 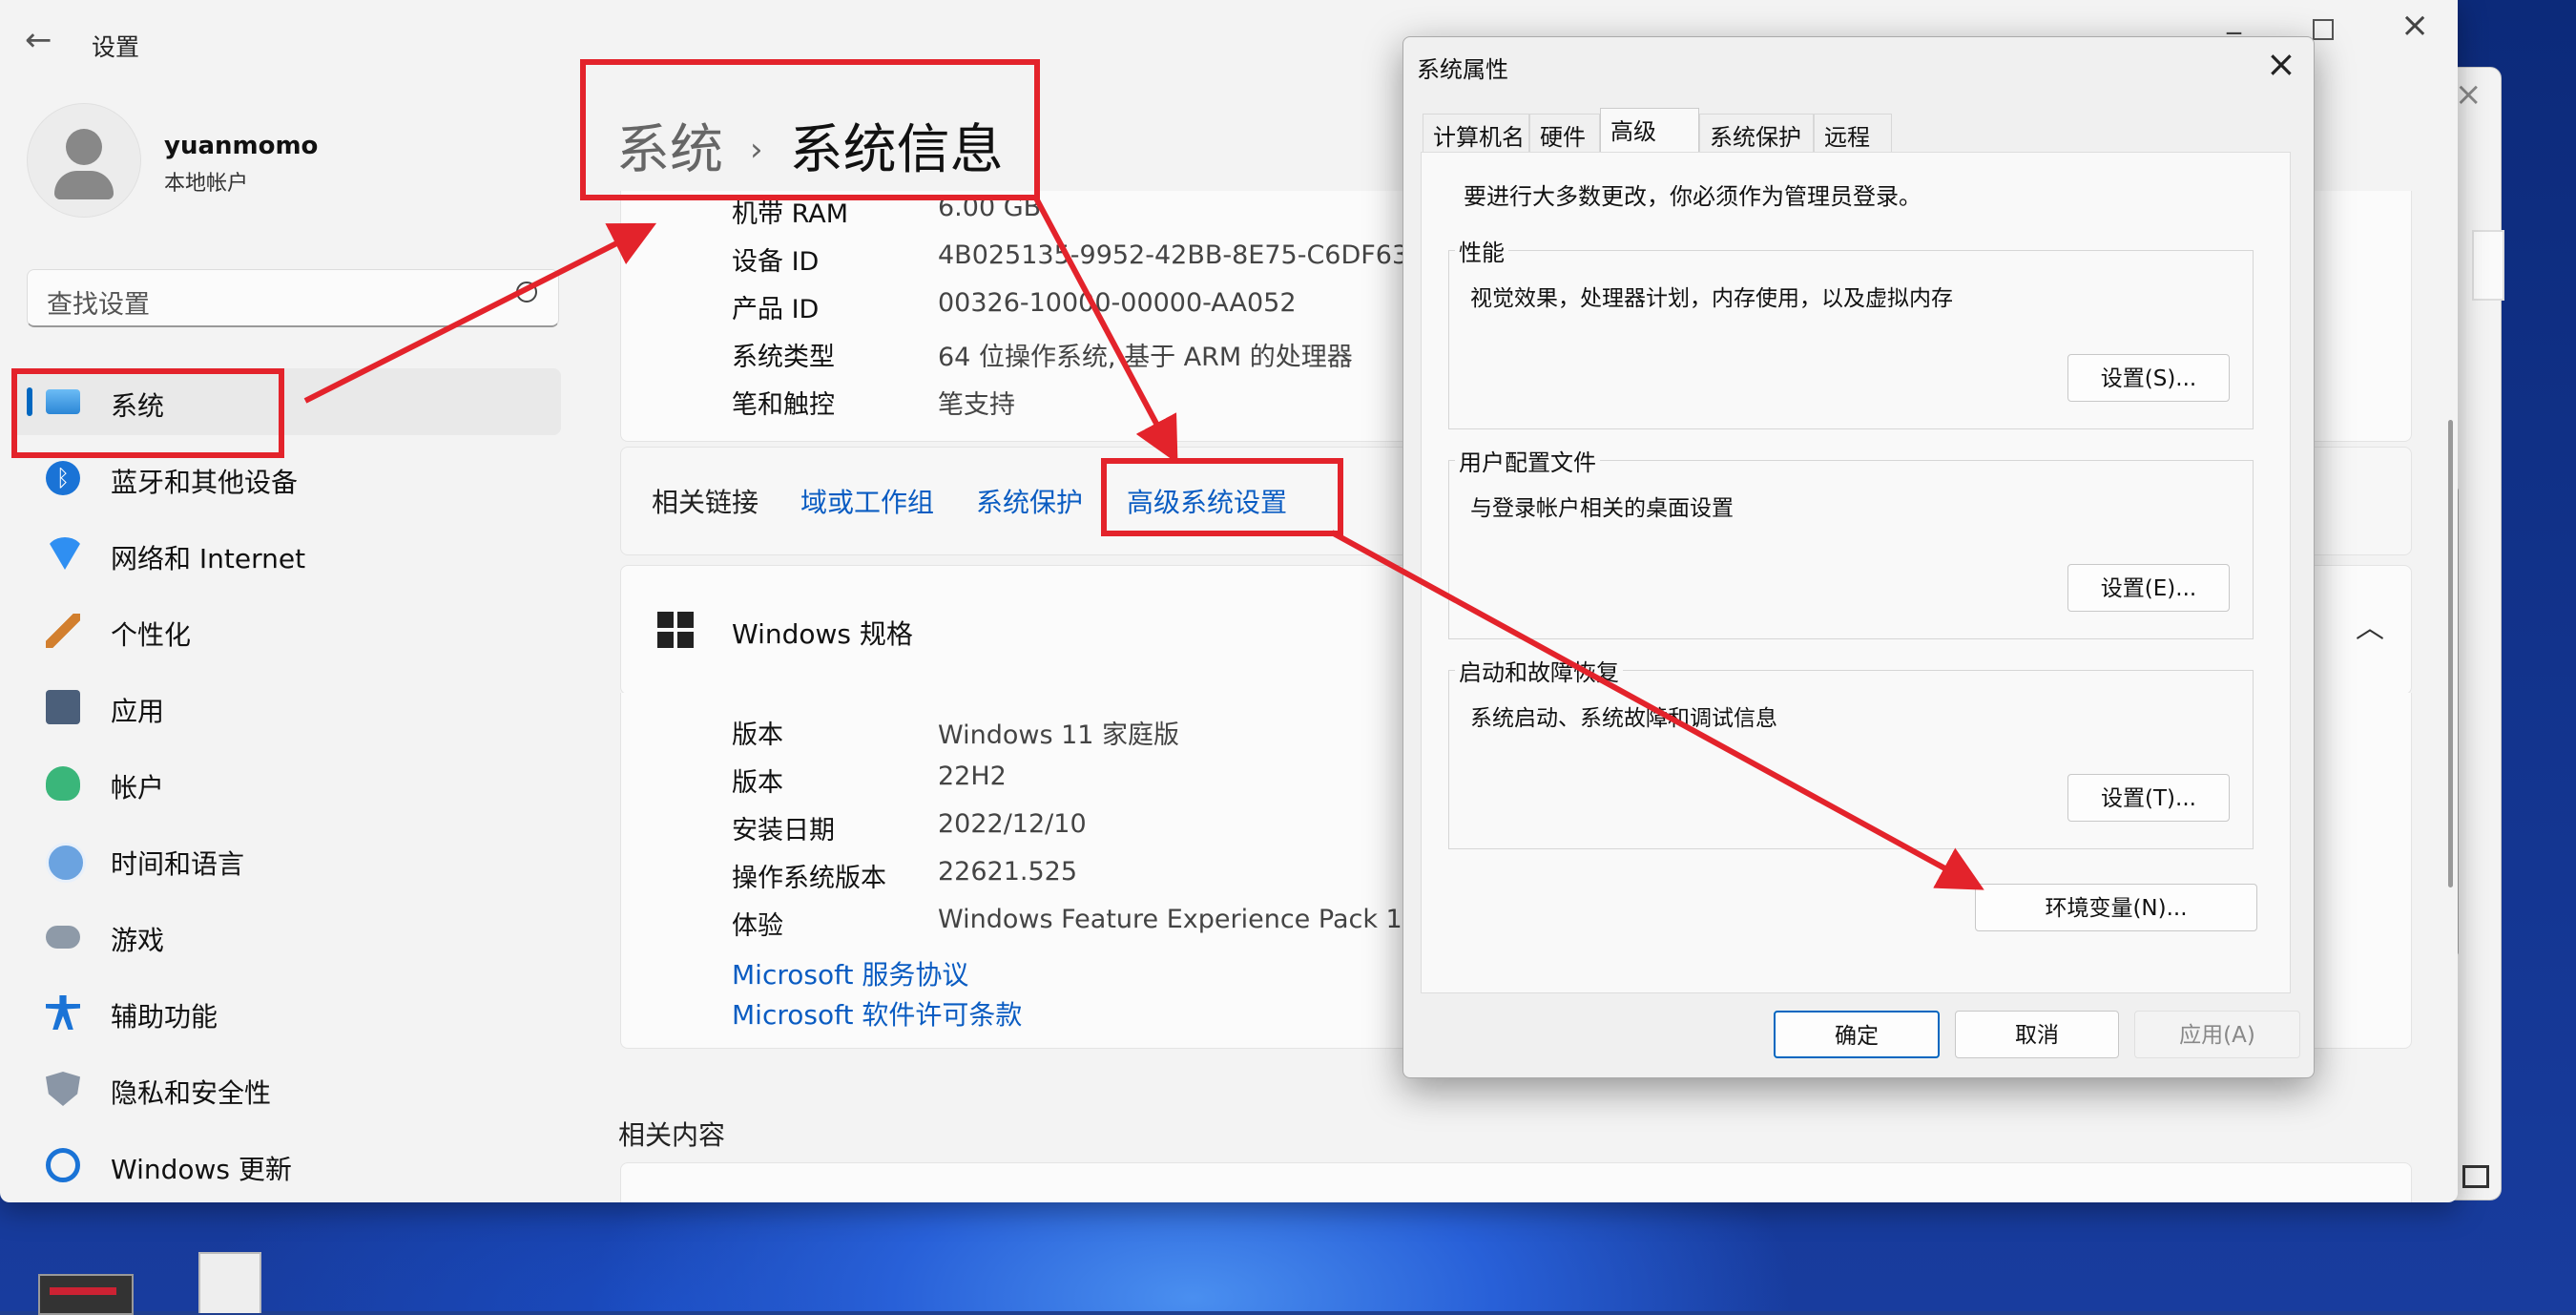 I want to click on sidebar-item-label: Windows 更新, so click(x=201, y=1169).